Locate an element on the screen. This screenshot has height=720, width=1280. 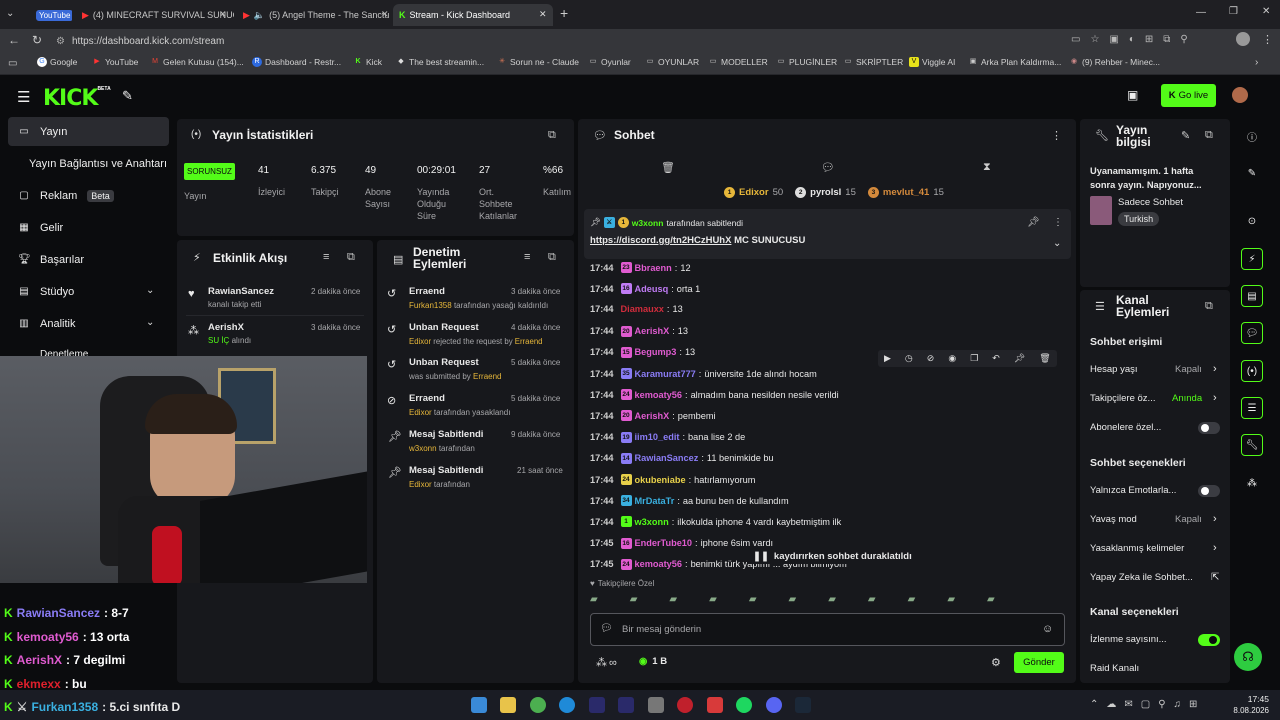
chat-message: 17:44 Diamauxx:13 is located at coordinates (636, 309).